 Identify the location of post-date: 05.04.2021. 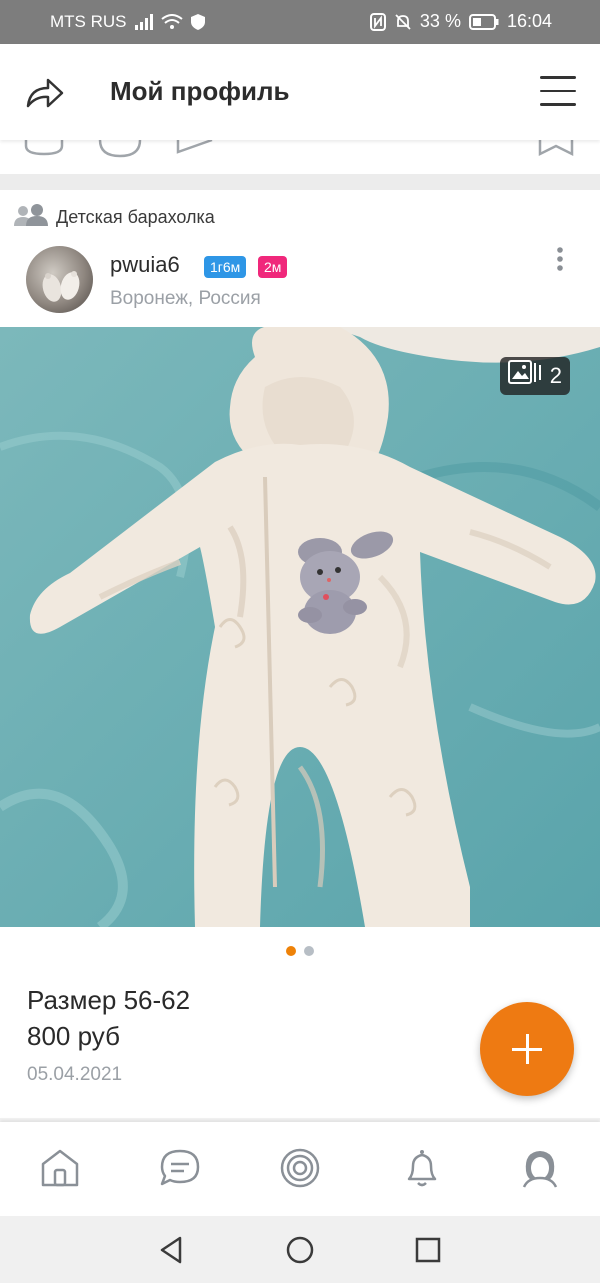
(75, 1074).